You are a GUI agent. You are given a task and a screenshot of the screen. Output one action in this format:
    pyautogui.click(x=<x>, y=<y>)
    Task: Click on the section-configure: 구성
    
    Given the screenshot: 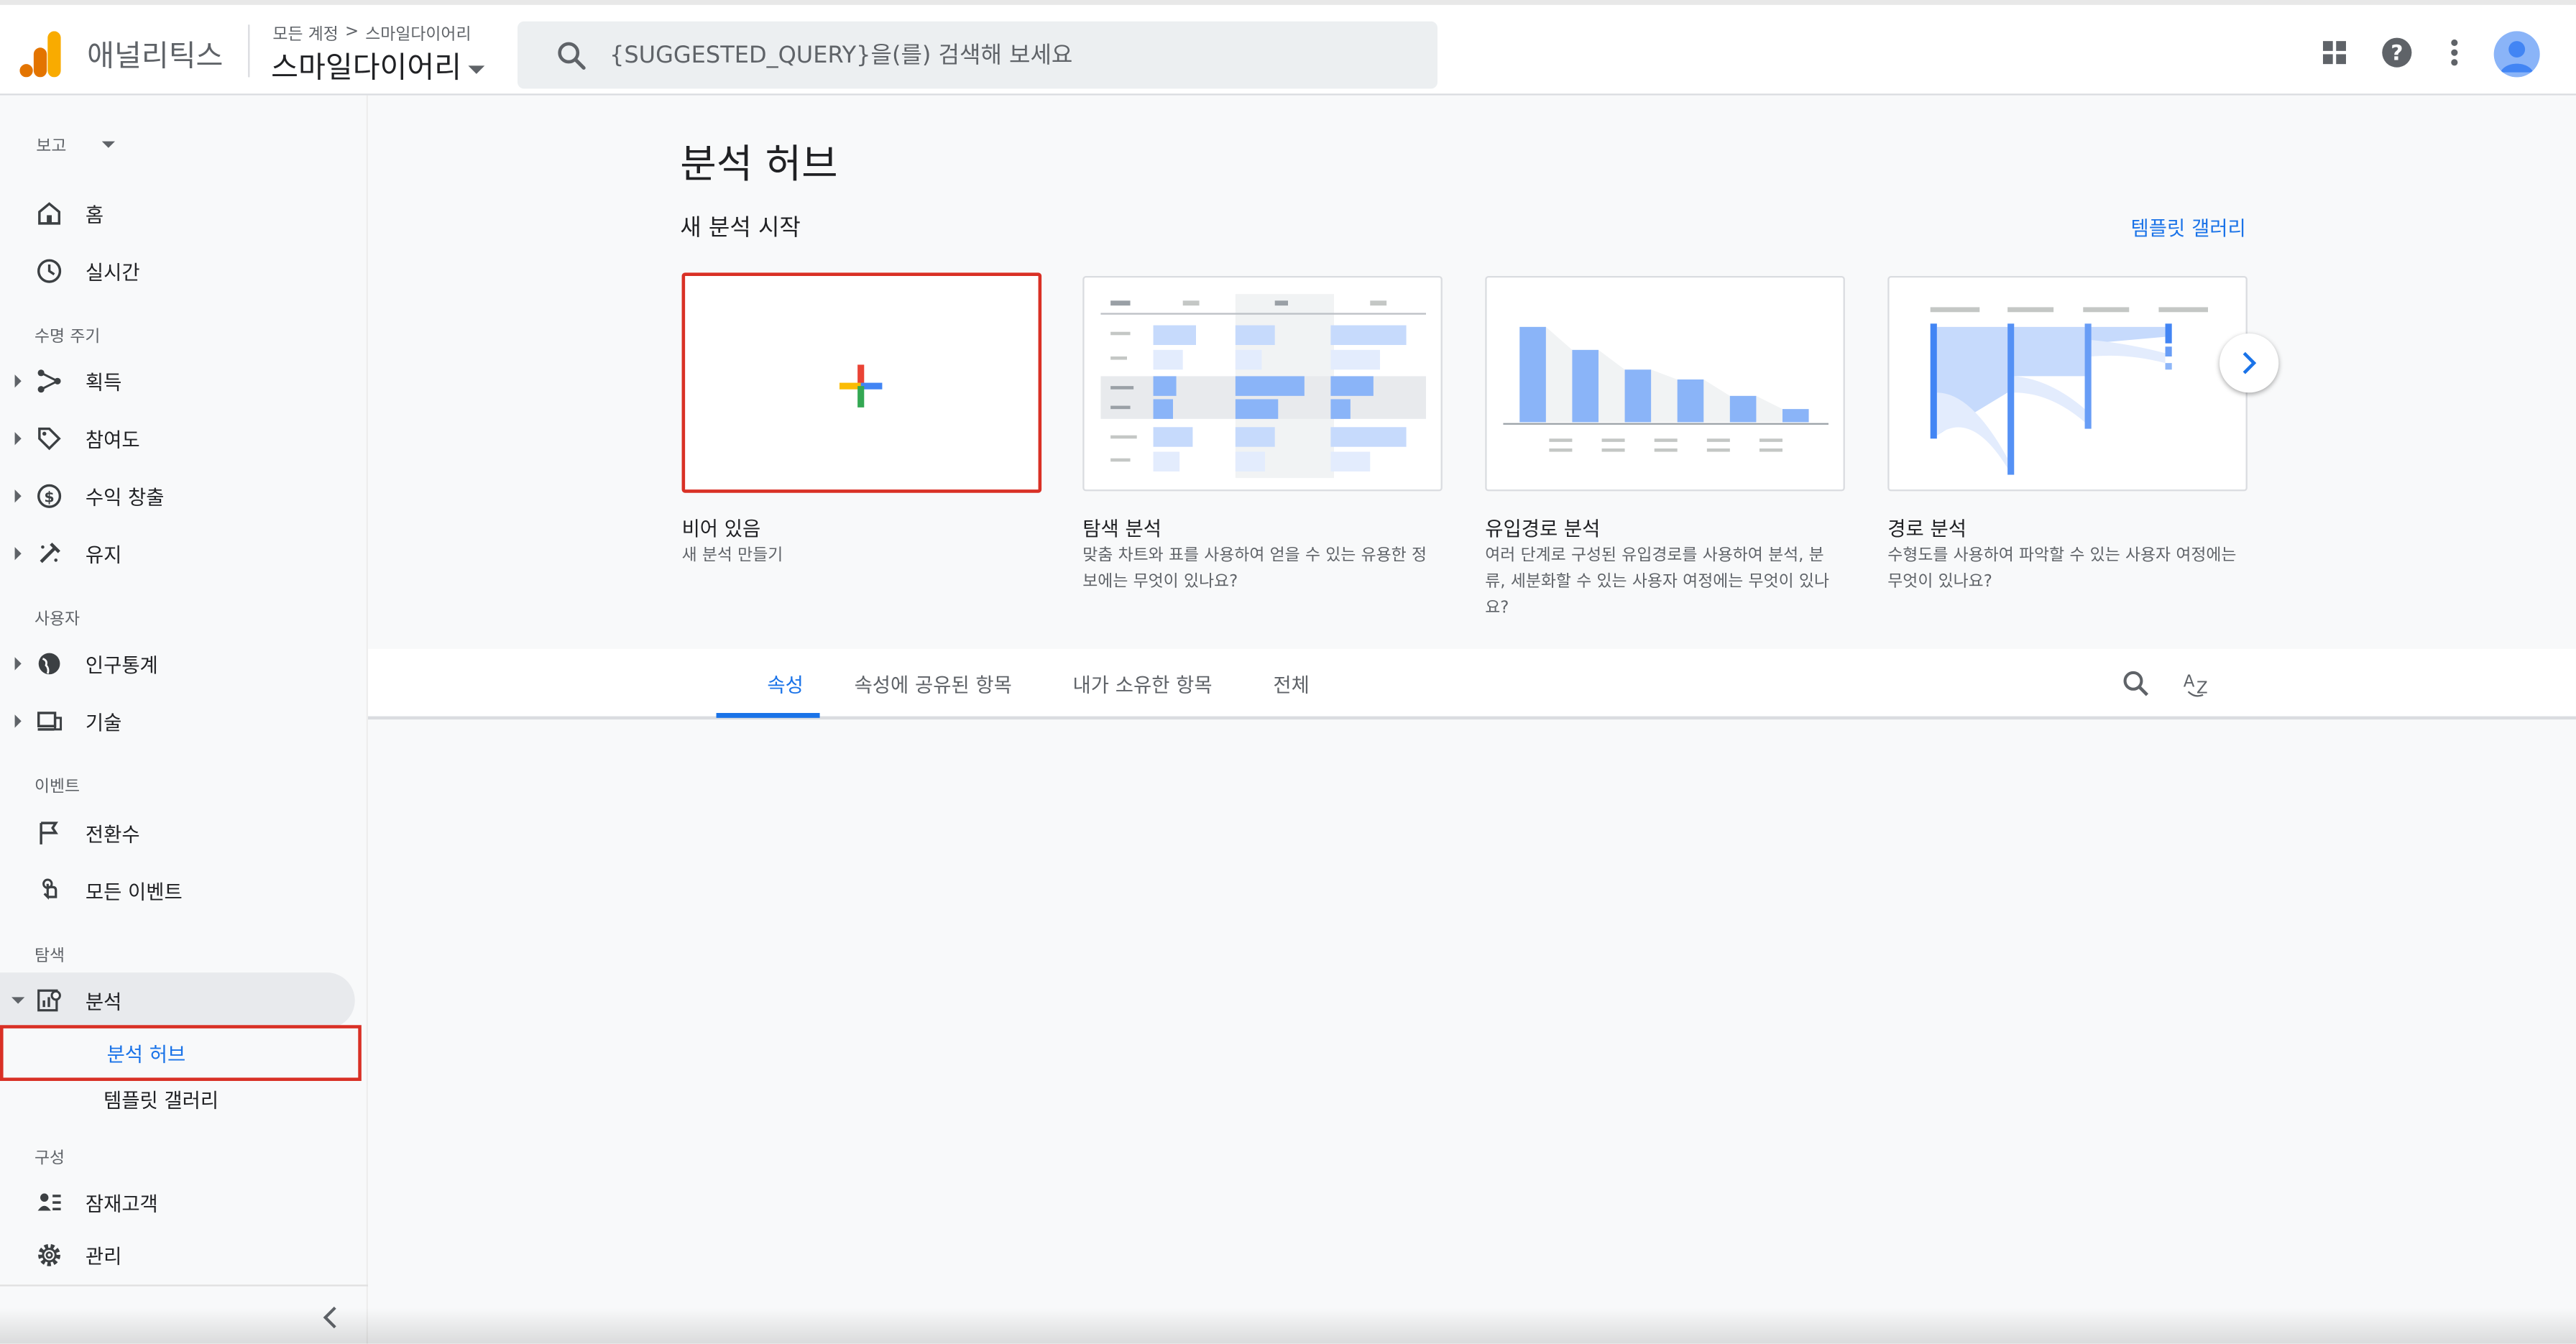 What is the action you would take?
    pyautogui.click(x=49, y=1159)
    